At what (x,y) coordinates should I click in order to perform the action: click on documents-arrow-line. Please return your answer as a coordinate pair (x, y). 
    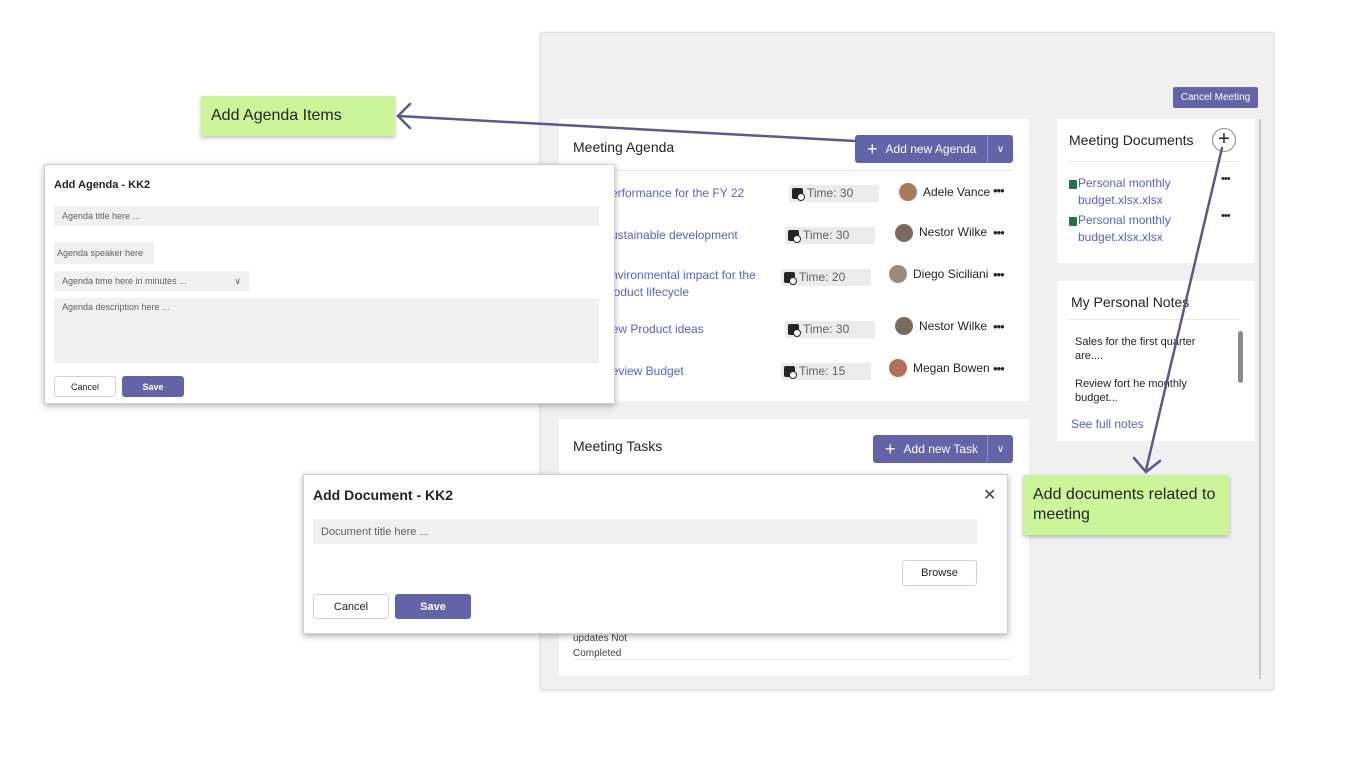
    Looking at the image, I should click on (1184, 309).